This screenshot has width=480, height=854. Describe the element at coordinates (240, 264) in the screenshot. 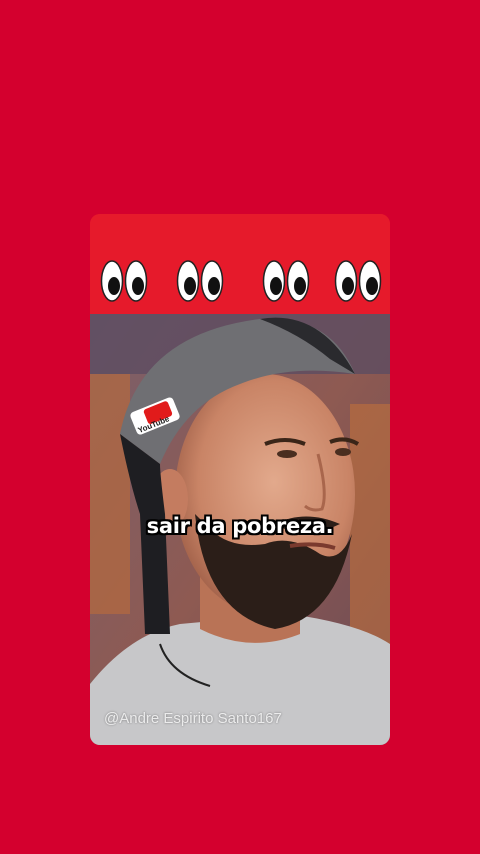

I see `emoji-bar` at that location.